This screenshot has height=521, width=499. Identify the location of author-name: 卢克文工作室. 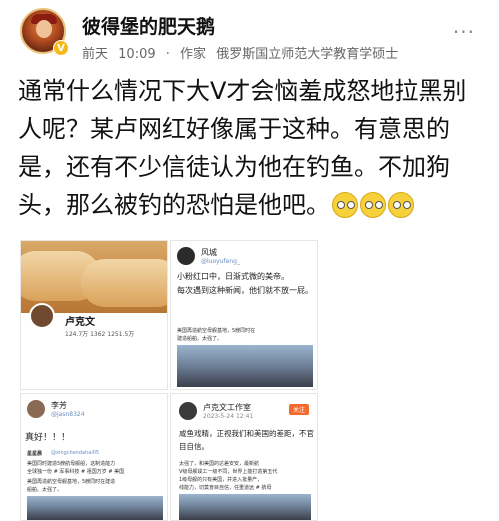
(227, 407).